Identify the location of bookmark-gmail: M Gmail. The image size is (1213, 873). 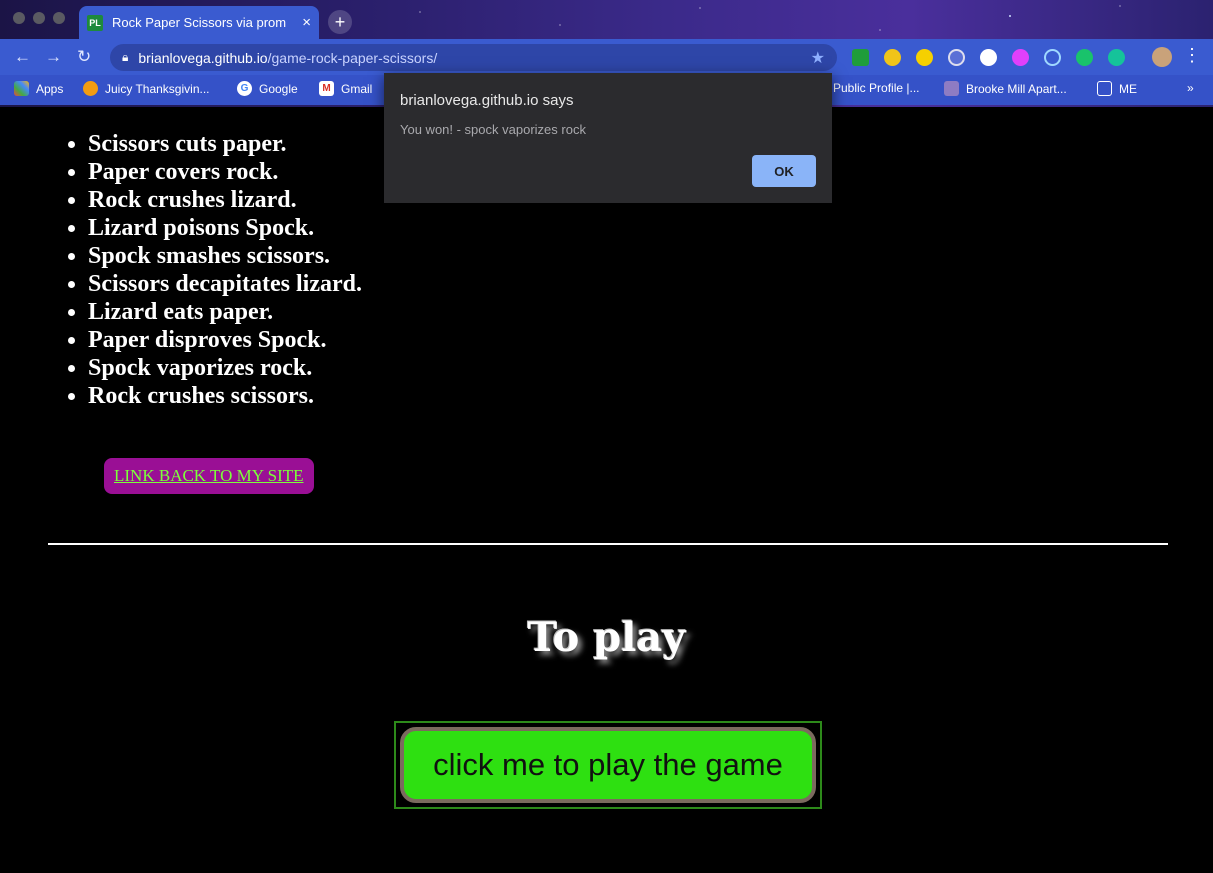
(345, 88).